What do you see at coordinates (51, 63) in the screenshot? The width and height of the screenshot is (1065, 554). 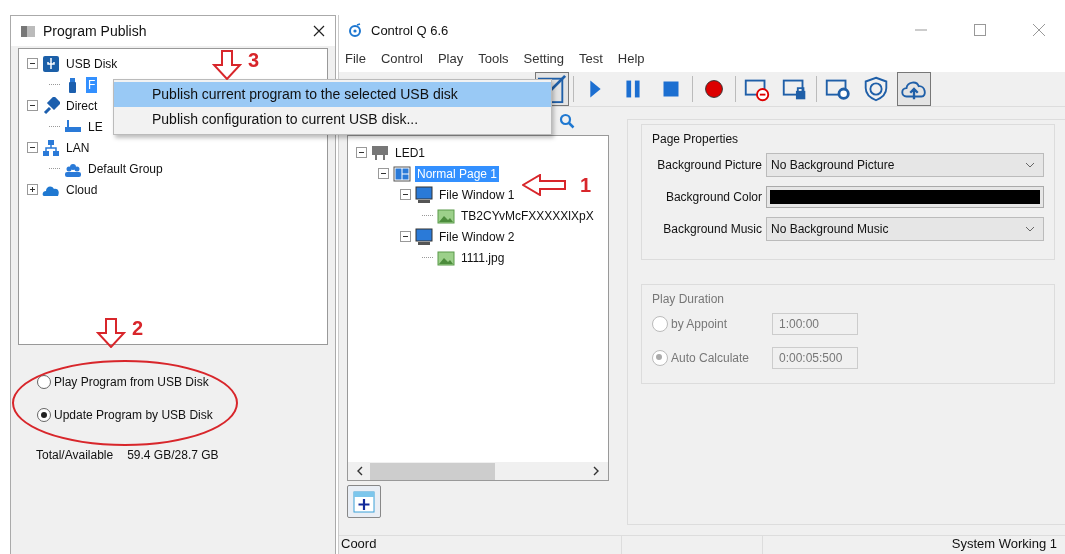 I see `usb-icon` at bounding box center [51, 63].